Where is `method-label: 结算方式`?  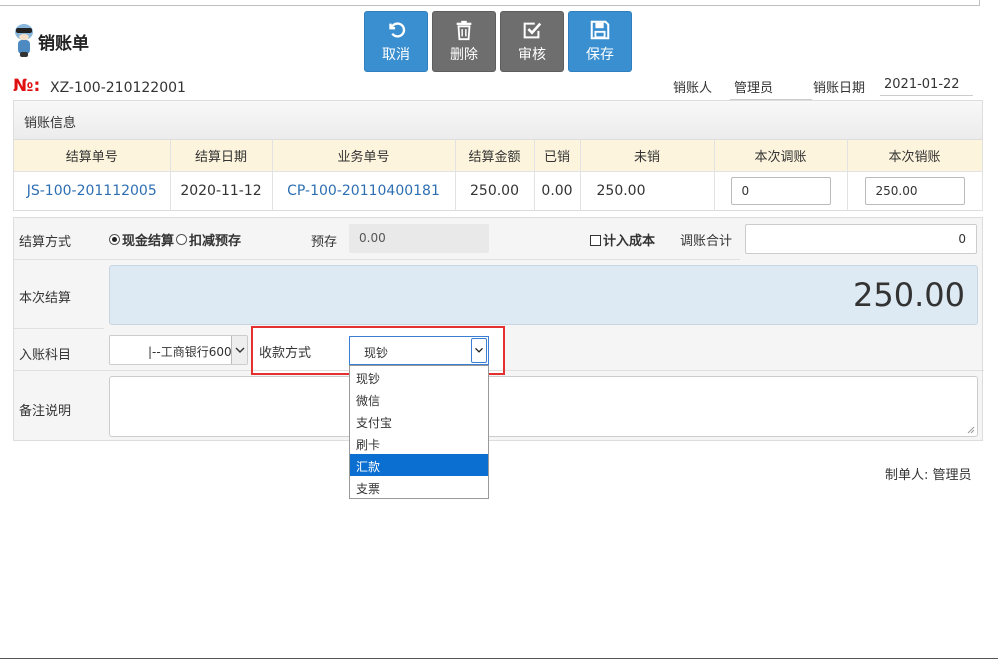
method-label: 结算方式 is located at coordinates (45, 242).